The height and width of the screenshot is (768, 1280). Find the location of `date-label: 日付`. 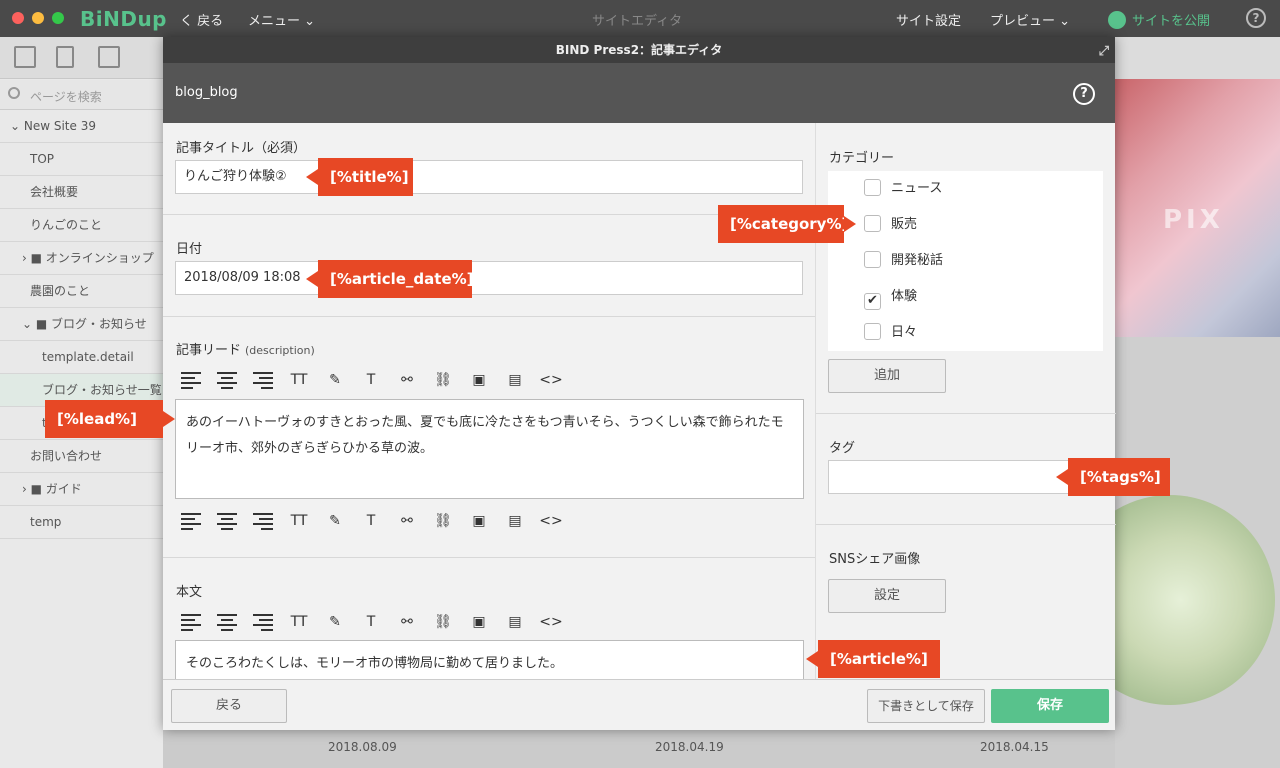

date-label: 日付 is located at coordinates (189, 249).